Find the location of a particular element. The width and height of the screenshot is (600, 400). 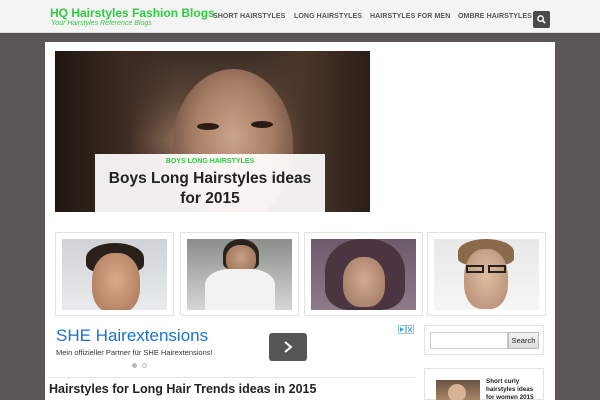

ad-next-button is located at coordinates (288, 347).